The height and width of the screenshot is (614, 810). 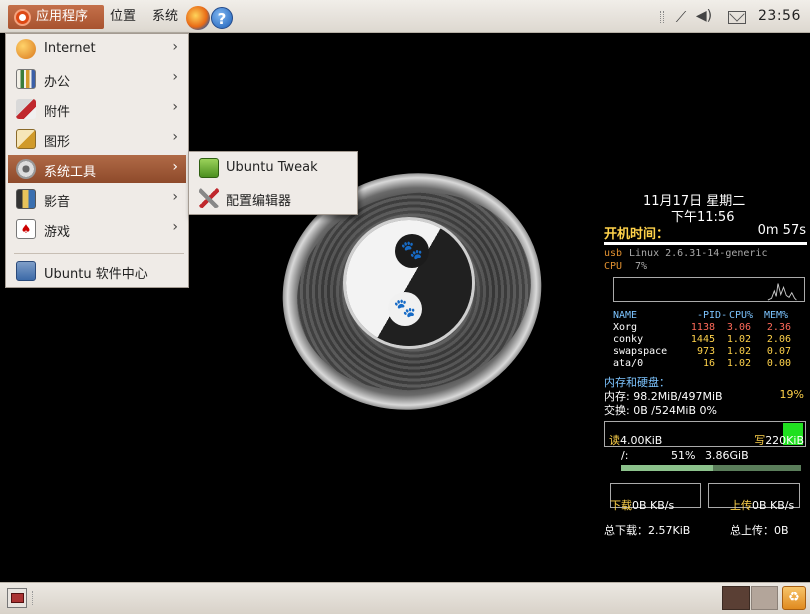 I want to click on conky-total-upload: 总上传：0B, so click(x=759, y=530).